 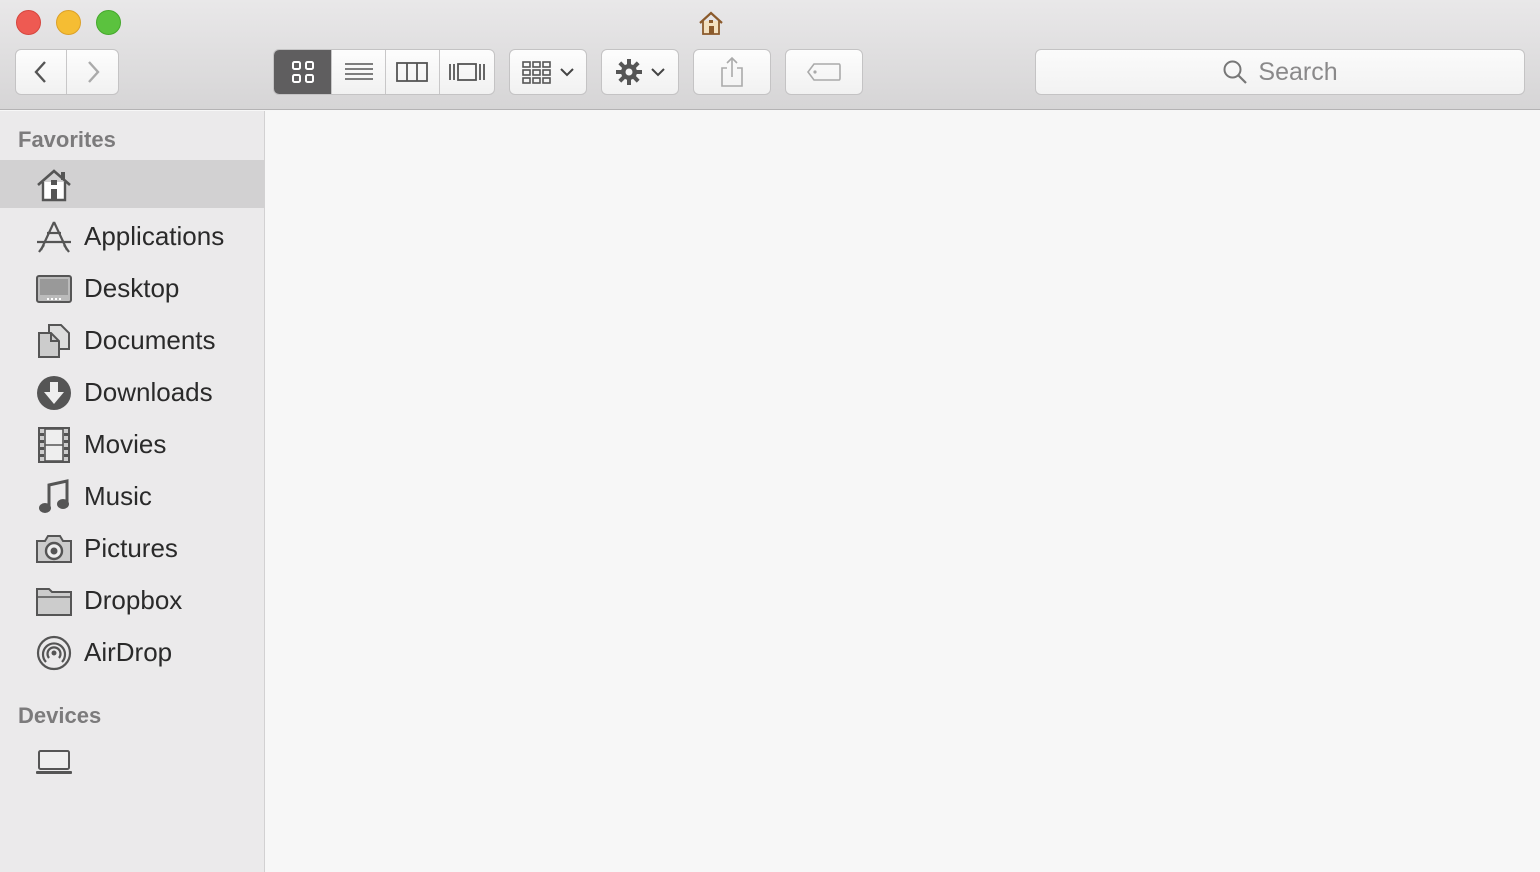 What do you see at coordinates (54, 497) in the screenshot?
I see `music-icon` at bounding box center [54, 497].